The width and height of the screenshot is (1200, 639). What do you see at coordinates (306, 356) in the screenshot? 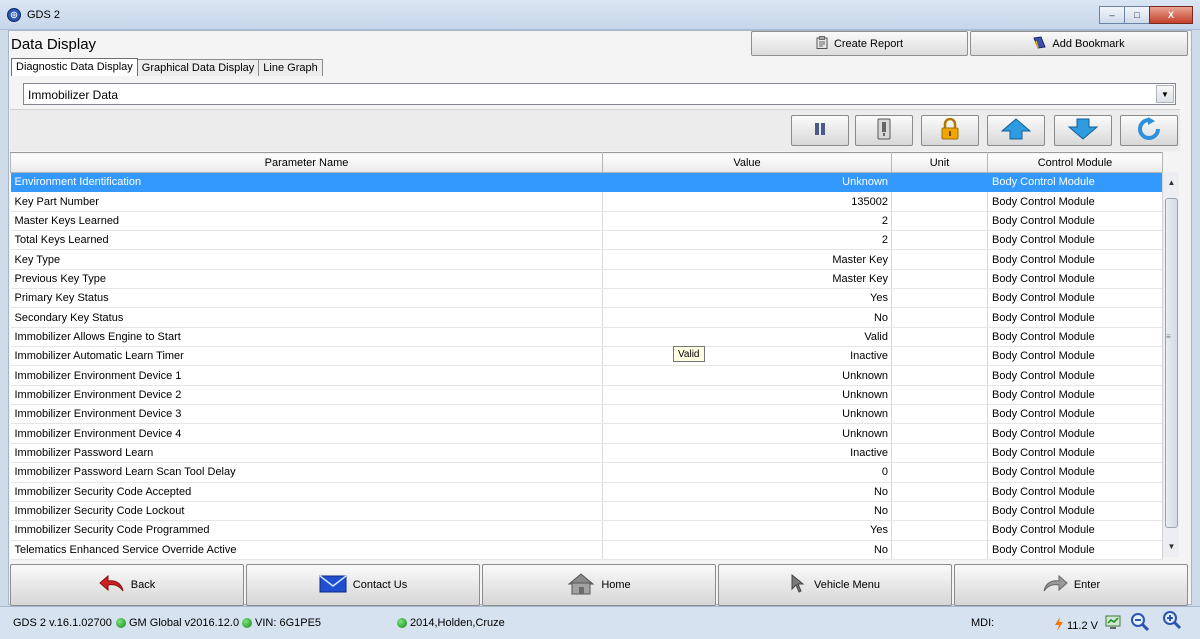
I see `parameter-name-cell: Immobilizer Automatic Learn Timer` at bounding box center [306, 356].